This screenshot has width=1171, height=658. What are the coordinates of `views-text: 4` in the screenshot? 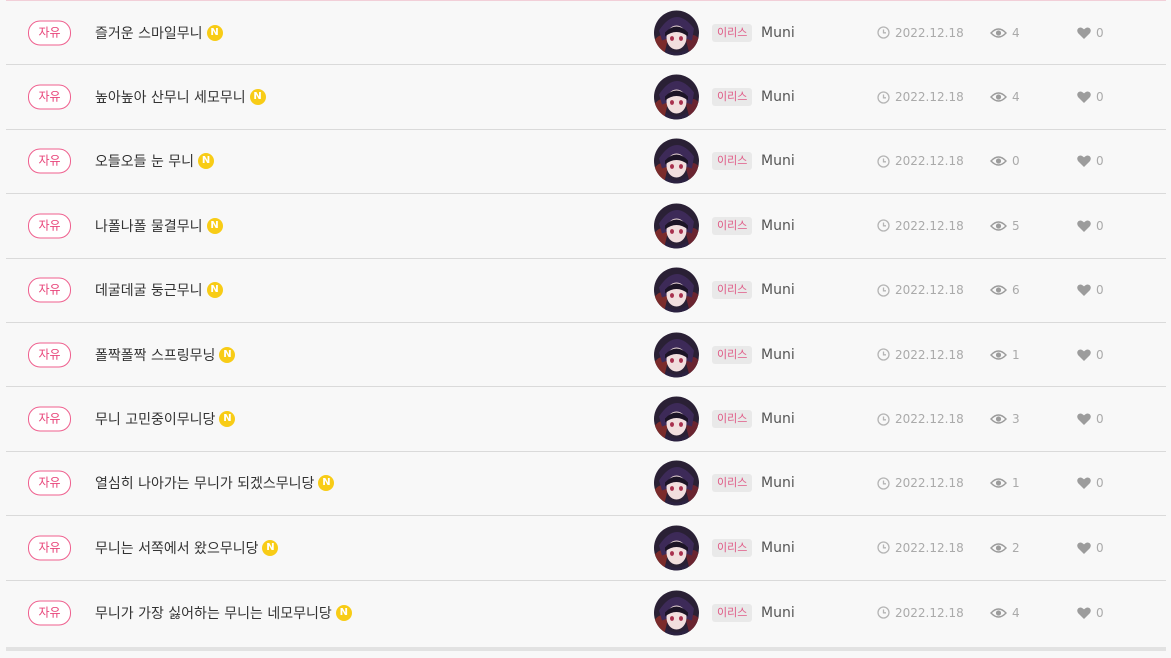 It's located at (1016, 97).